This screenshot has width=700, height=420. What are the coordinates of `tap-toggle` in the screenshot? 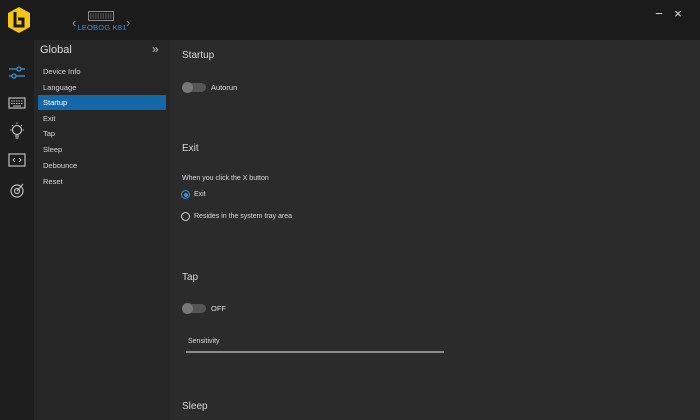 It's located at (194, 308).